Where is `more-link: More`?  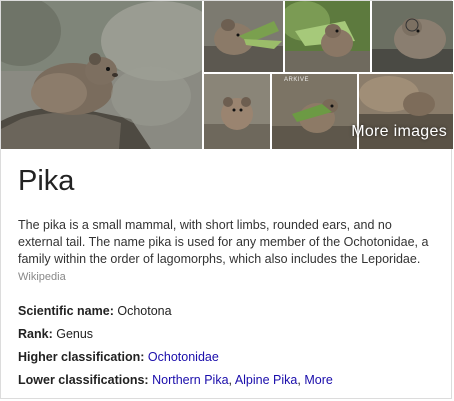 more-link: More is located at coordinates (318, 380).